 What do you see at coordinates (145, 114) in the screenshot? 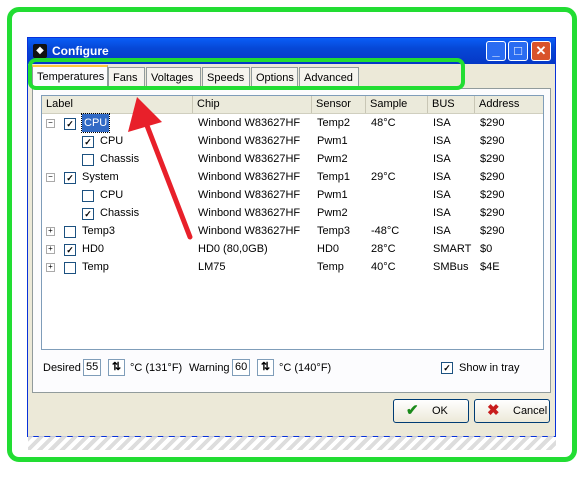
I see `arrow-head` at bounding box center [145, 114].